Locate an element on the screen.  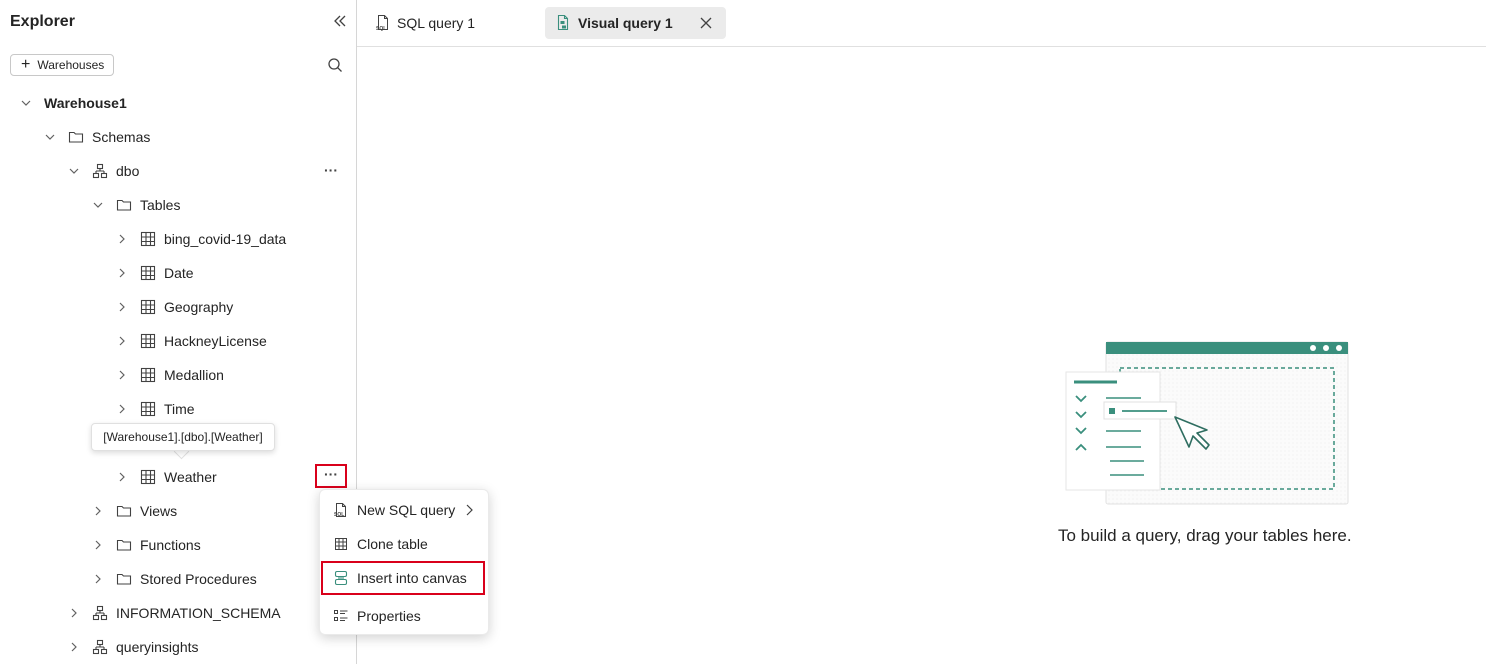
tree-item-label: queryinsights is located at coordinates (157, 647).